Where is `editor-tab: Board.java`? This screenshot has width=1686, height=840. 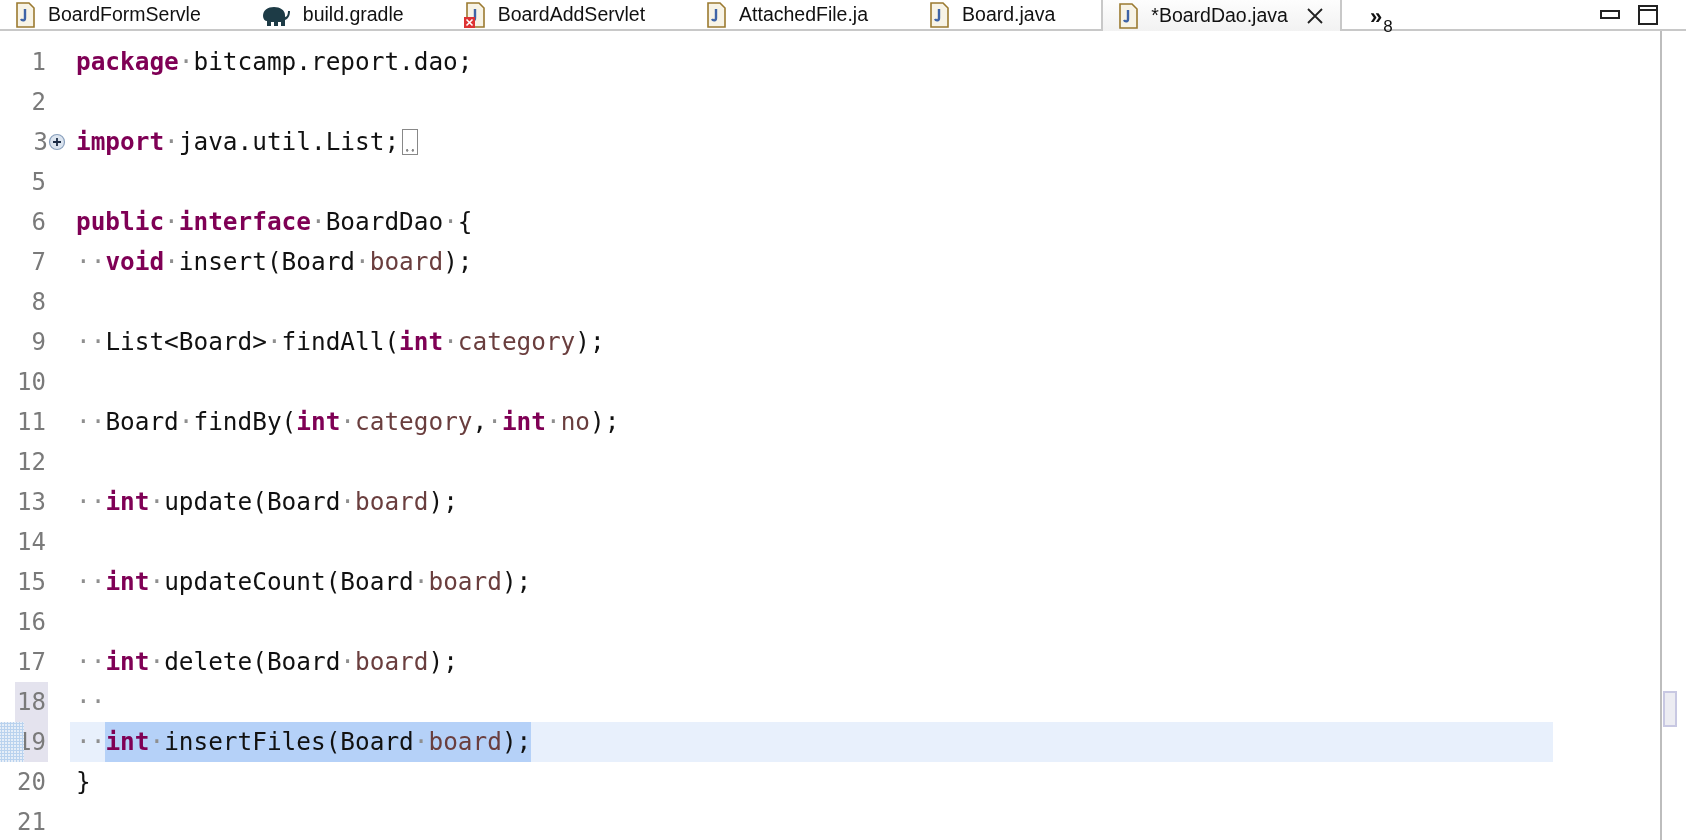 editor-tab: Board.java is located at coordinates (1008, 14).